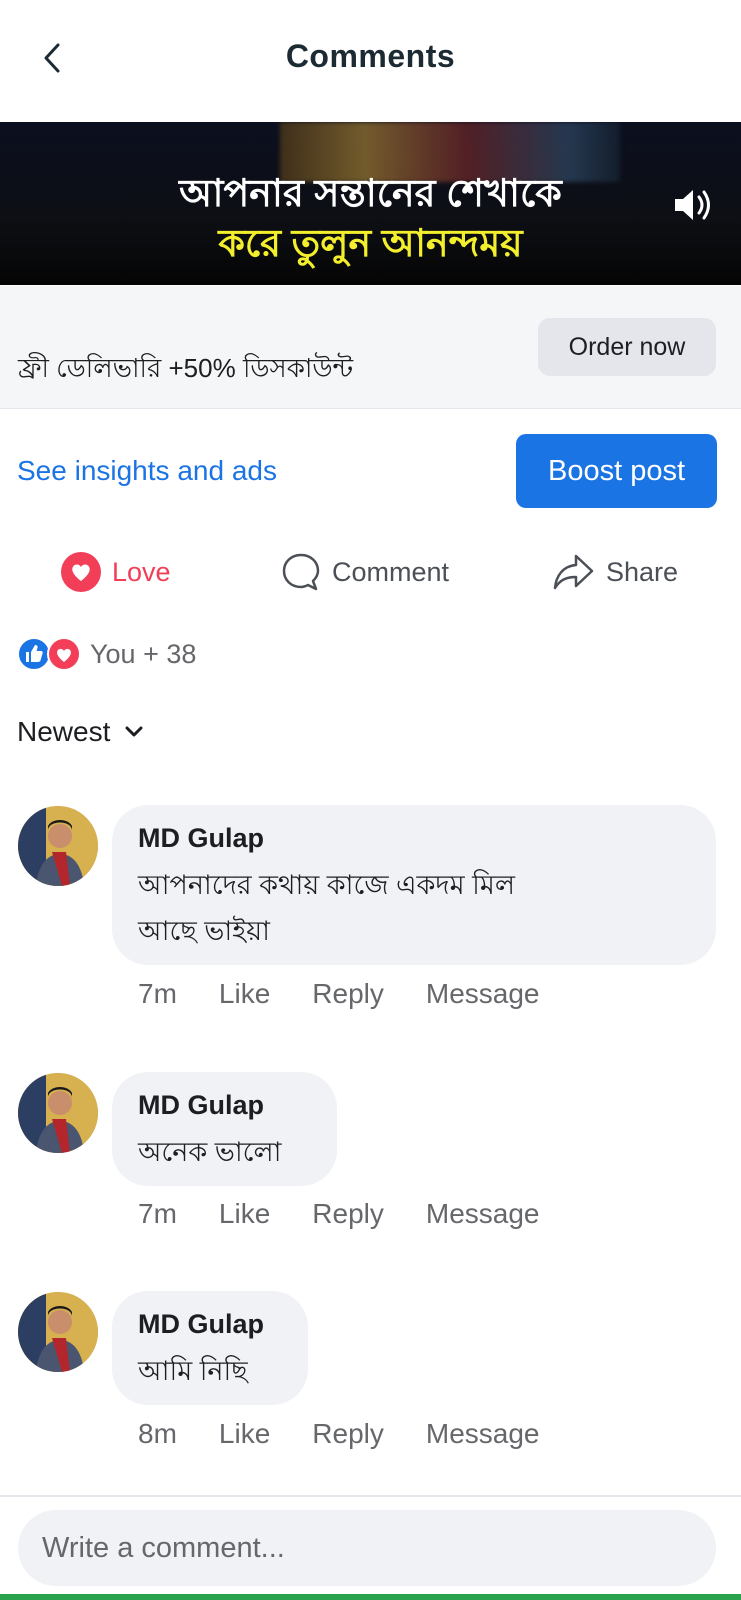 The width and height of the screenshot is (741, 1600). Describe the element at coordinates (134, 731) in the screenshot. I see `chevron-down-icon` at that location.